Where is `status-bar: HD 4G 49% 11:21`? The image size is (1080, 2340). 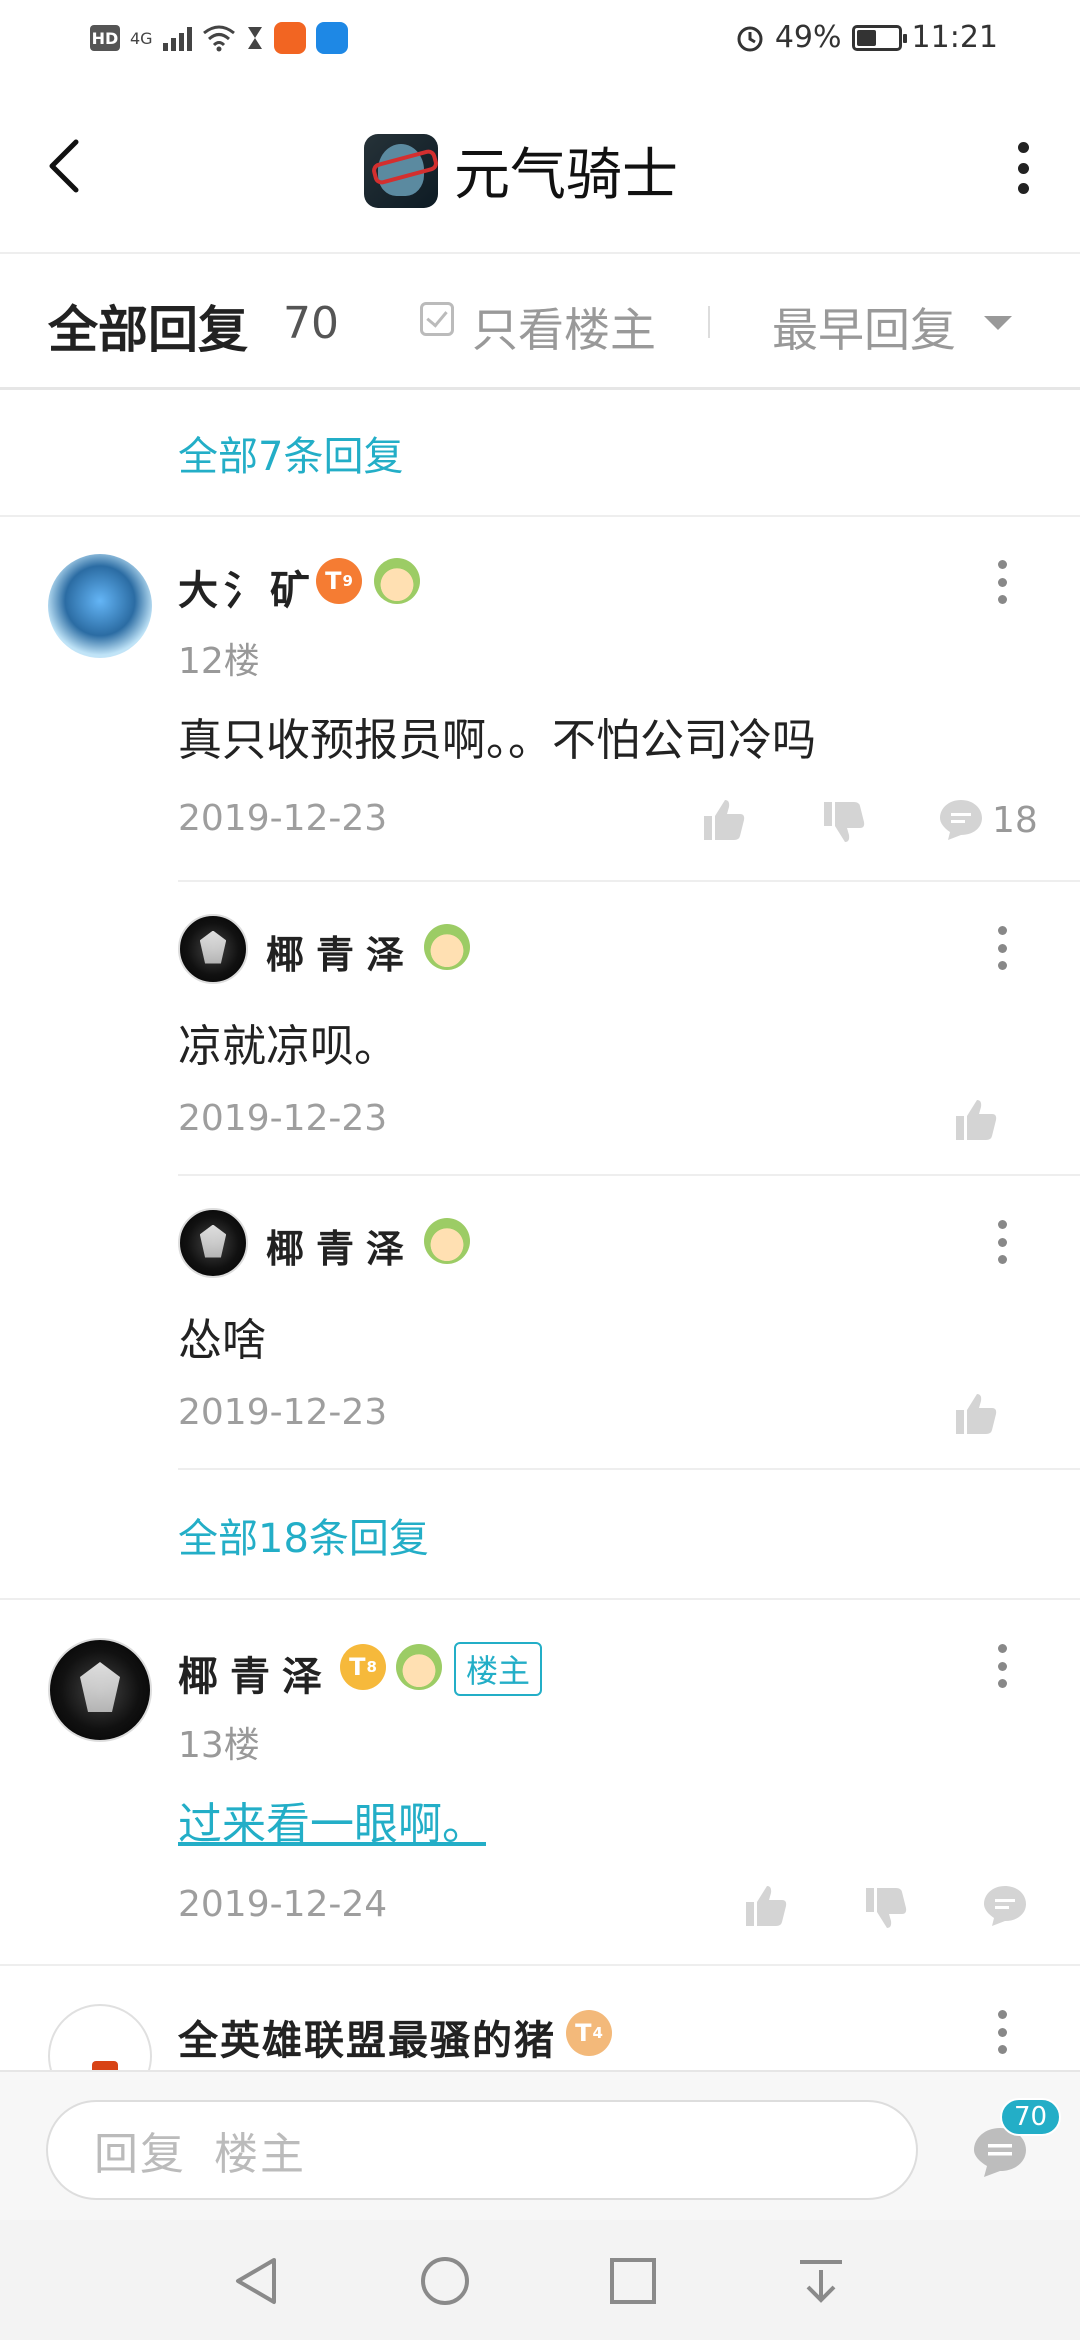 status-bar: HD 4G 49% 11:21 is located at coordinates (540, 43).